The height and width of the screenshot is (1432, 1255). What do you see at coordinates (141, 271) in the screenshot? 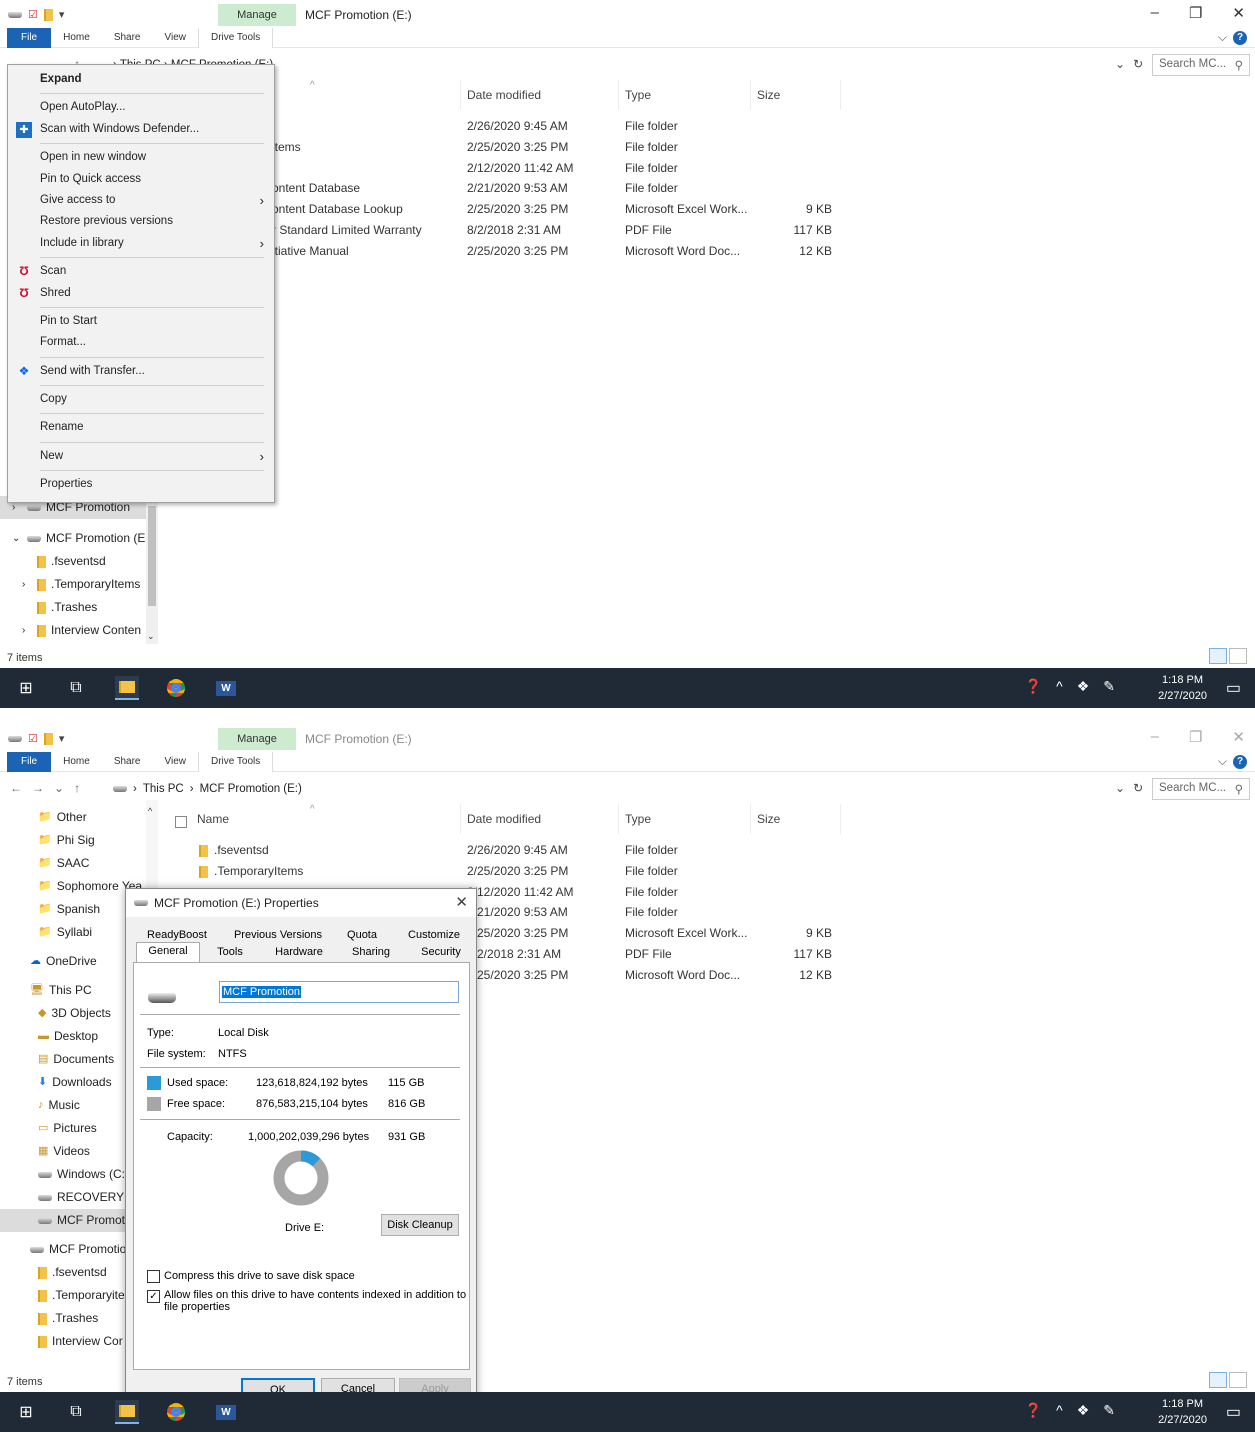
I see `menu-item: Ʊ Scan` at bounding box center [141, 271].